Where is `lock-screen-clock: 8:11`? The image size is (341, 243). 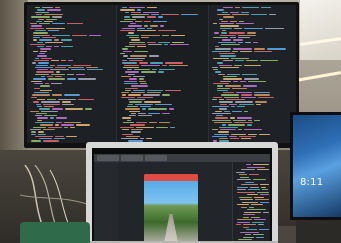 lock-screen-clock: 8:11 is located at coordinates (312, 182).